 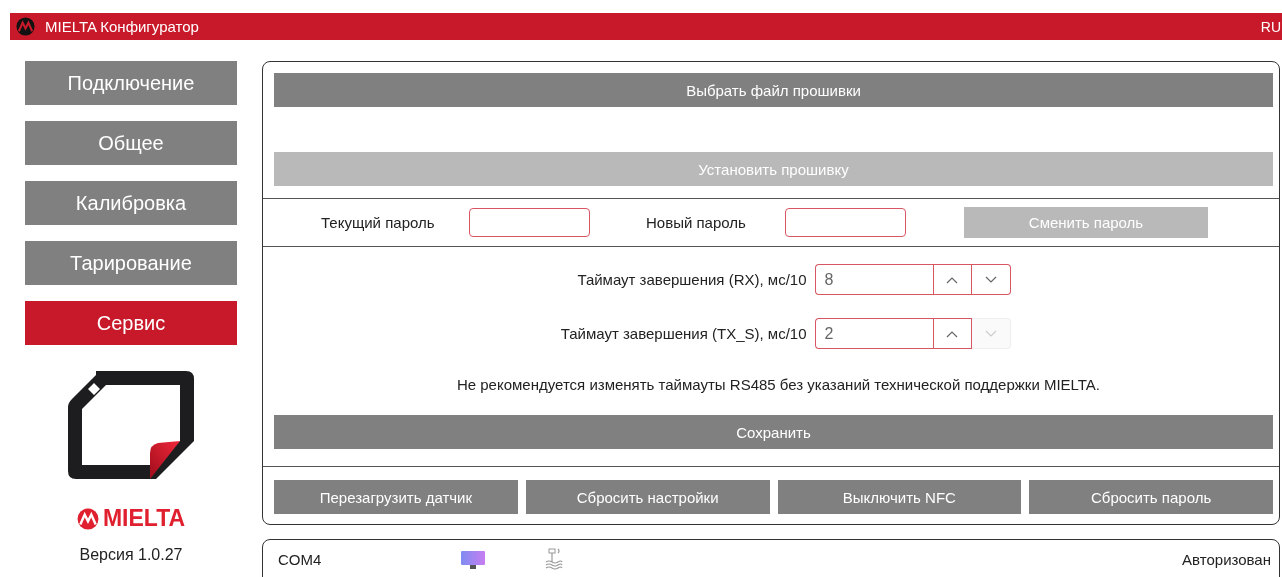 What do you see at coordinates (131, 425) in the screenshot?
I see `device-logo-icon` at bounding box center [131, 425].